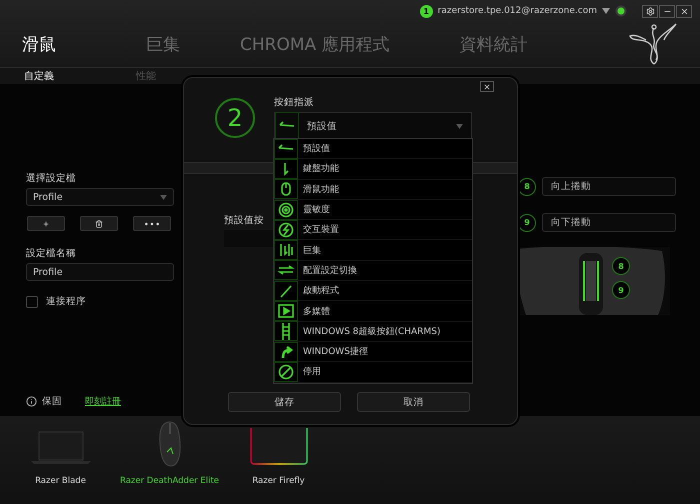 This screenshot has height=504, width=700. What do you see at coordinates (413, 402) in the screenshot?
I see `dialog-button: 取消` at bounding box center [413, 402].